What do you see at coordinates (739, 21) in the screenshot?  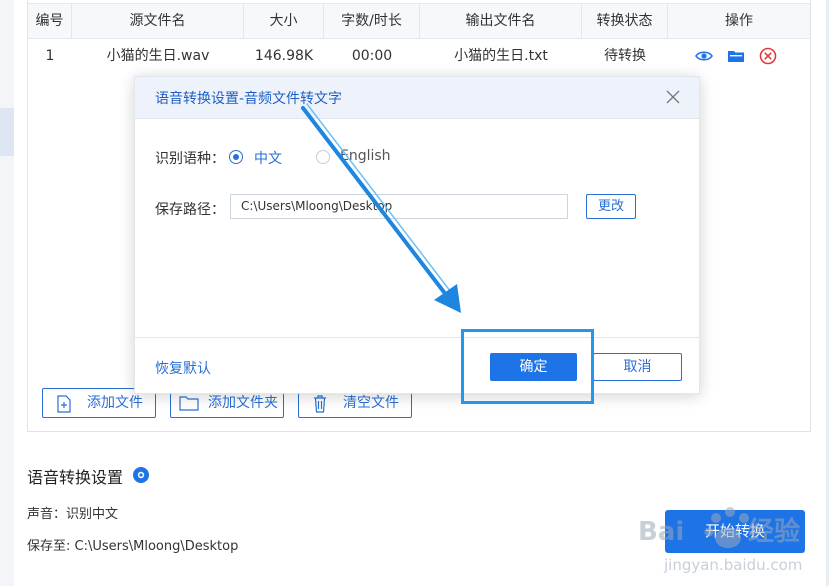 I see `col-ops-header: 操作` at bounding box center [739, 21].